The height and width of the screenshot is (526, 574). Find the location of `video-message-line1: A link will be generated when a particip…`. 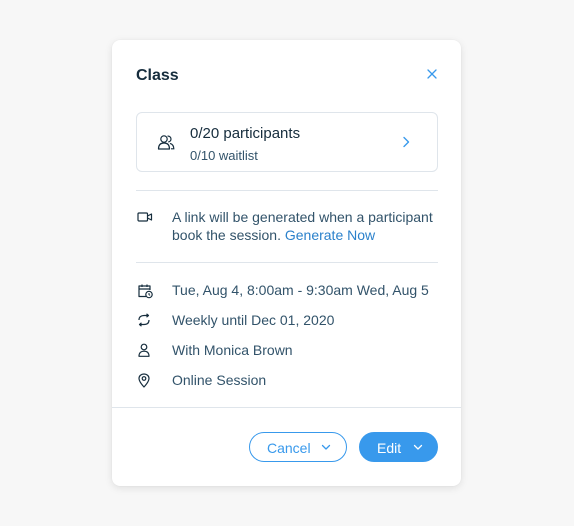

video-message-line1: A link will be generated when a particip… is located at coordinates (302, 217).